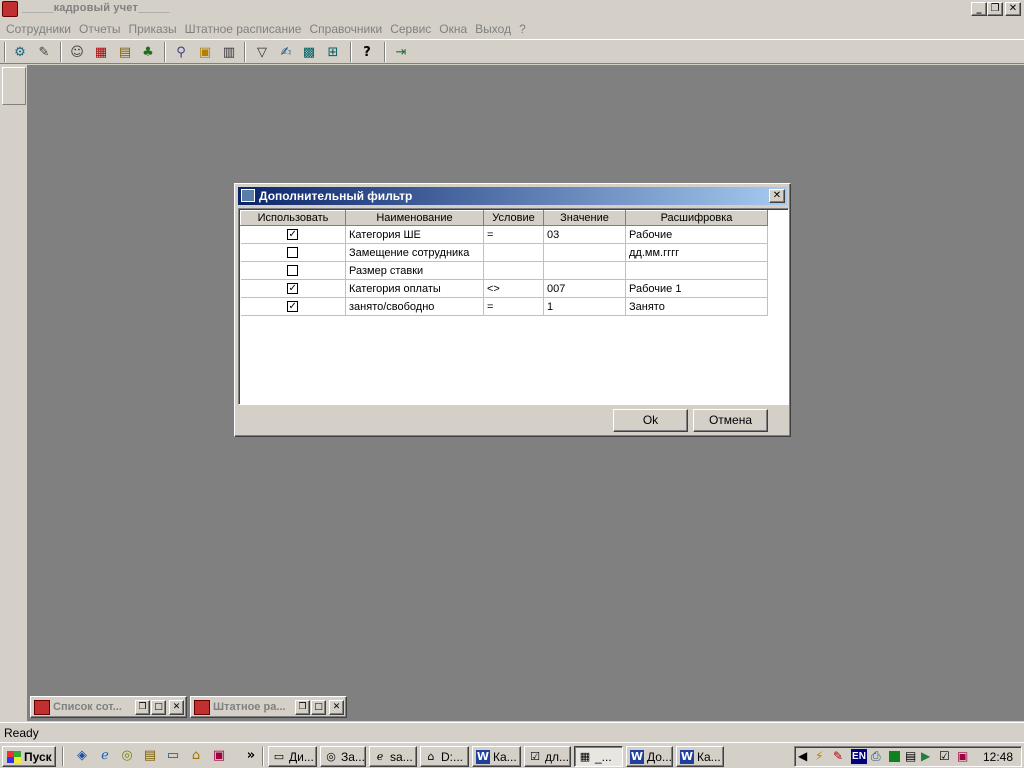  What do you see at coordinates (205, 52) in the screenshot?
I see `book-icon: ▣` at bounding box center [205, 52].